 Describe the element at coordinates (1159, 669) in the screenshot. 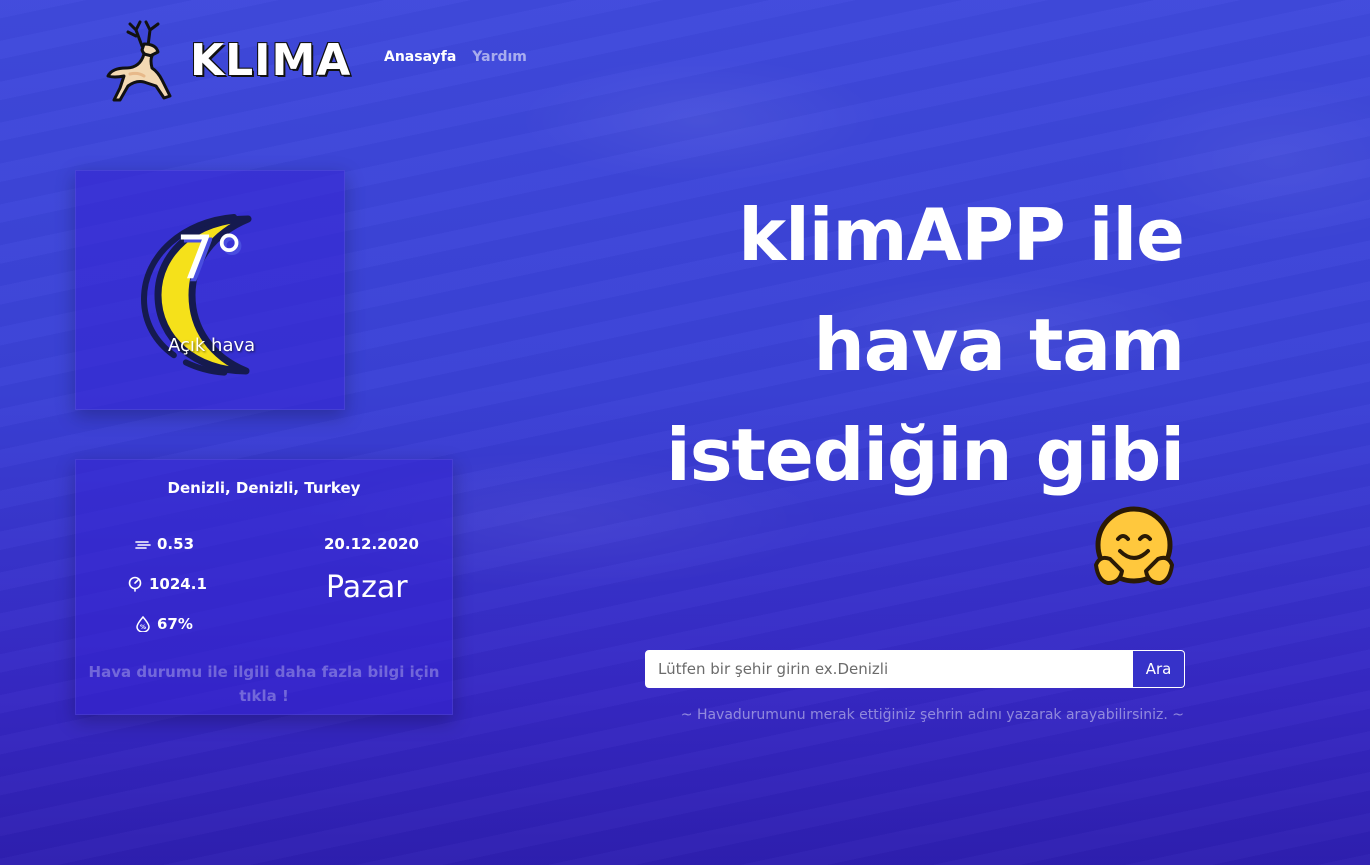

I see `search-button: Ara` at that location.